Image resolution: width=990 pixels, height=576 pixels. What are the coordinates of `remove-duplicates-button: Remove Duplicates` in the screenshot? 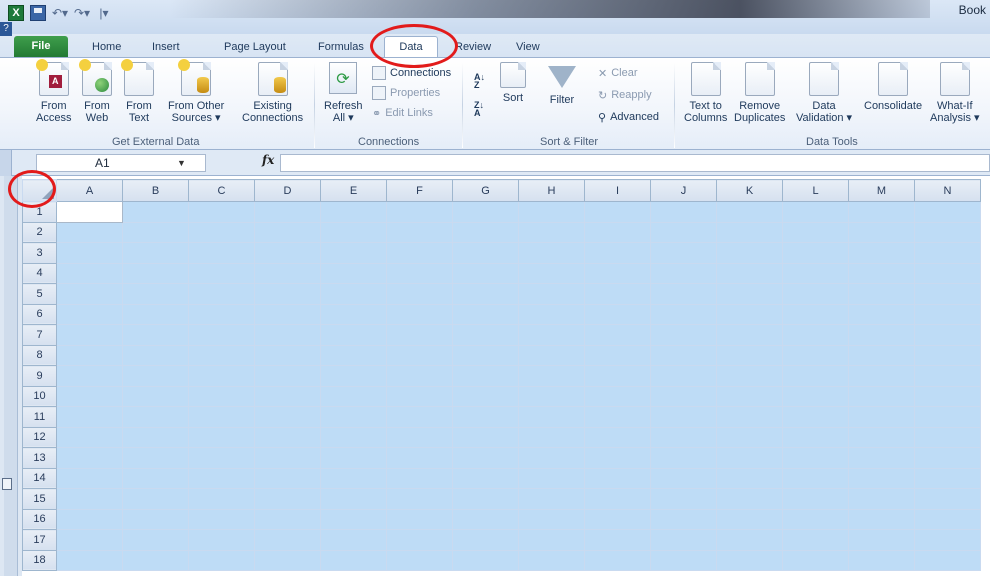 It's located at (759, 93).